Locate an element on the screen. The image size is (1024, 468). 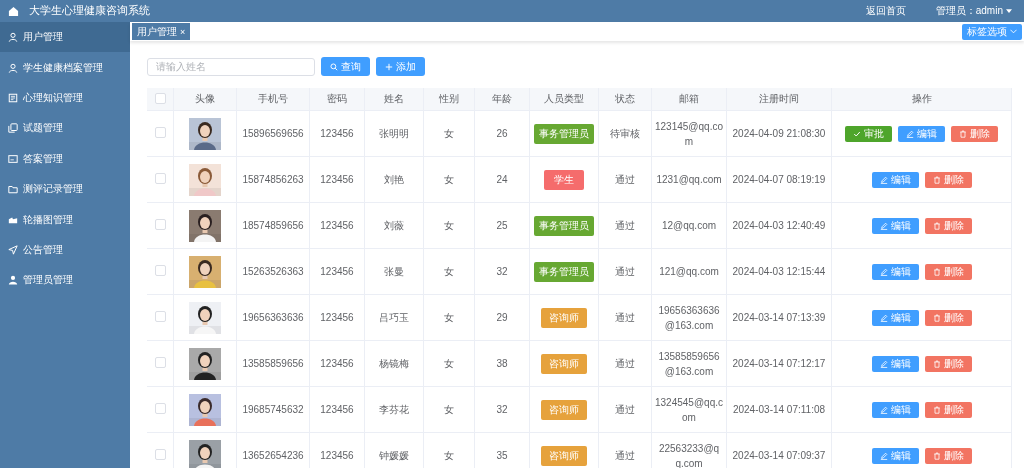
table-cell: 32 is located at coordinates (502, 271).